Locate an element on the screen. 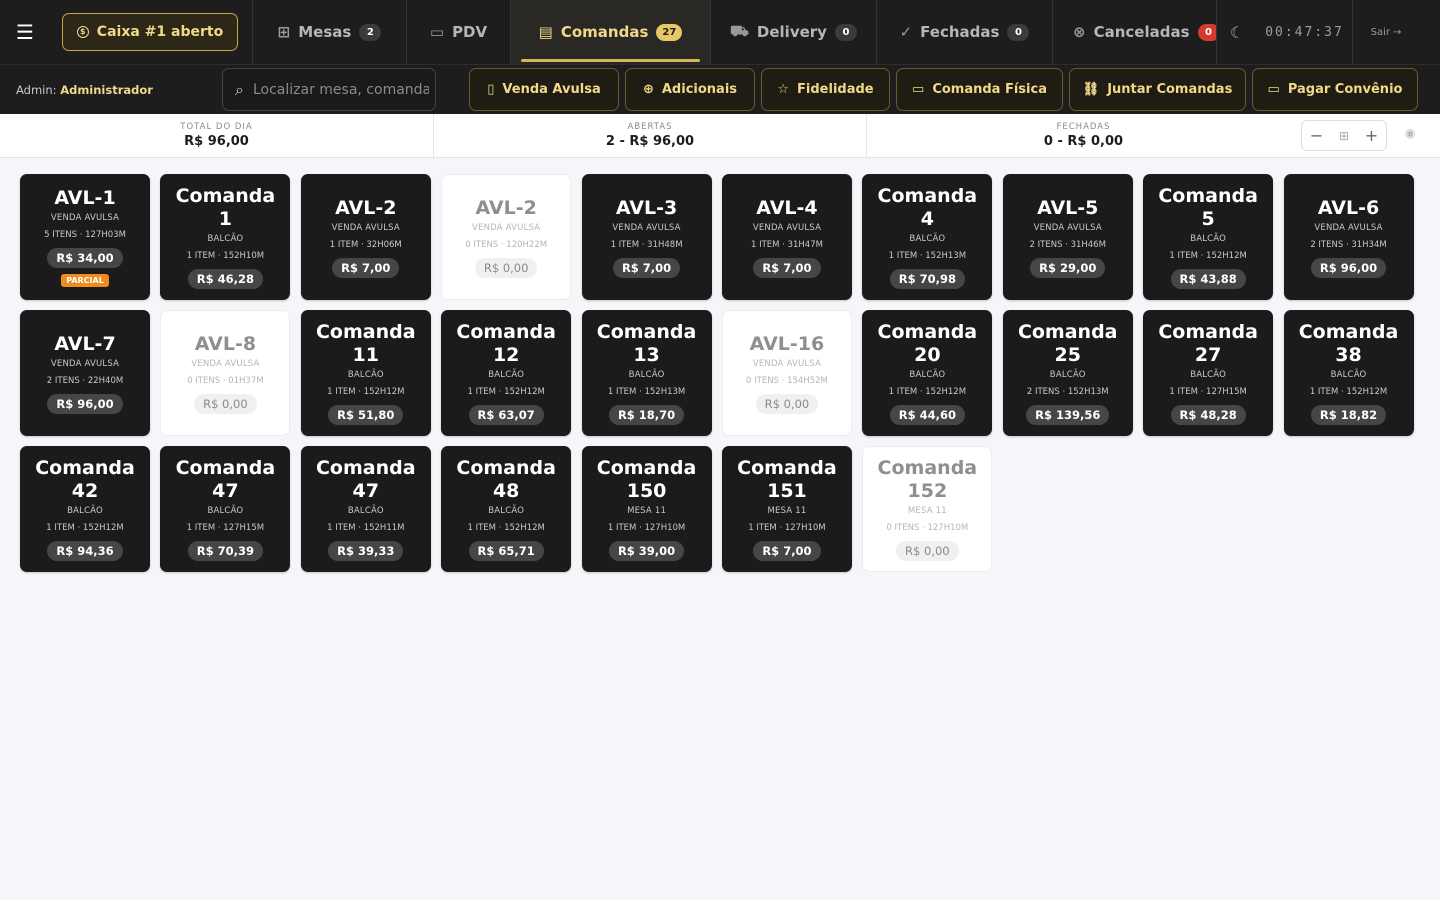 Image resolution: width=1440 pixels, height=900 pixels. comanda-card: Comanda 38 BALCÃO 1 ITEM · 152H12M R$ 18,82 is located at coordinates (1348, 373).